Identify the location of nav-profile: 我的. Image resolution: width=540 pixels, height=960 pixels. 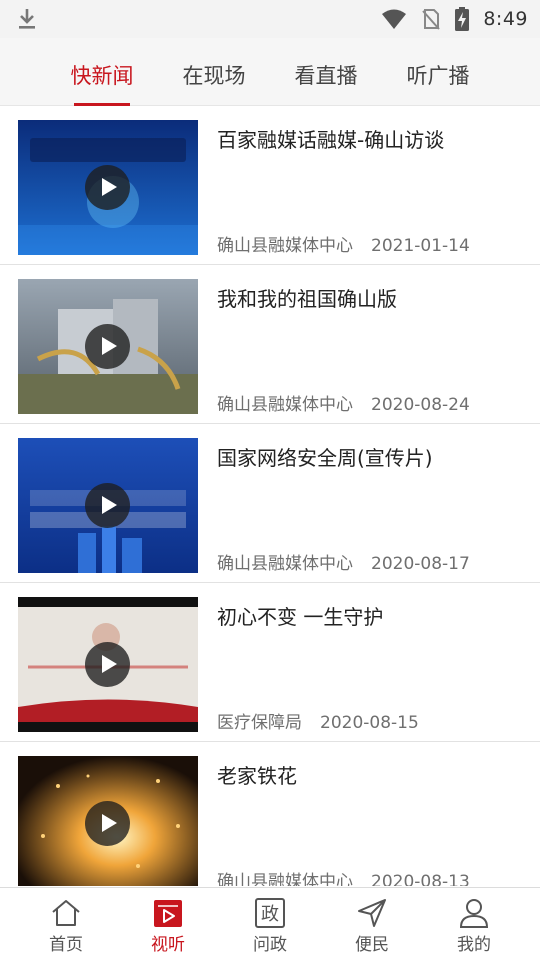
(474, 924).